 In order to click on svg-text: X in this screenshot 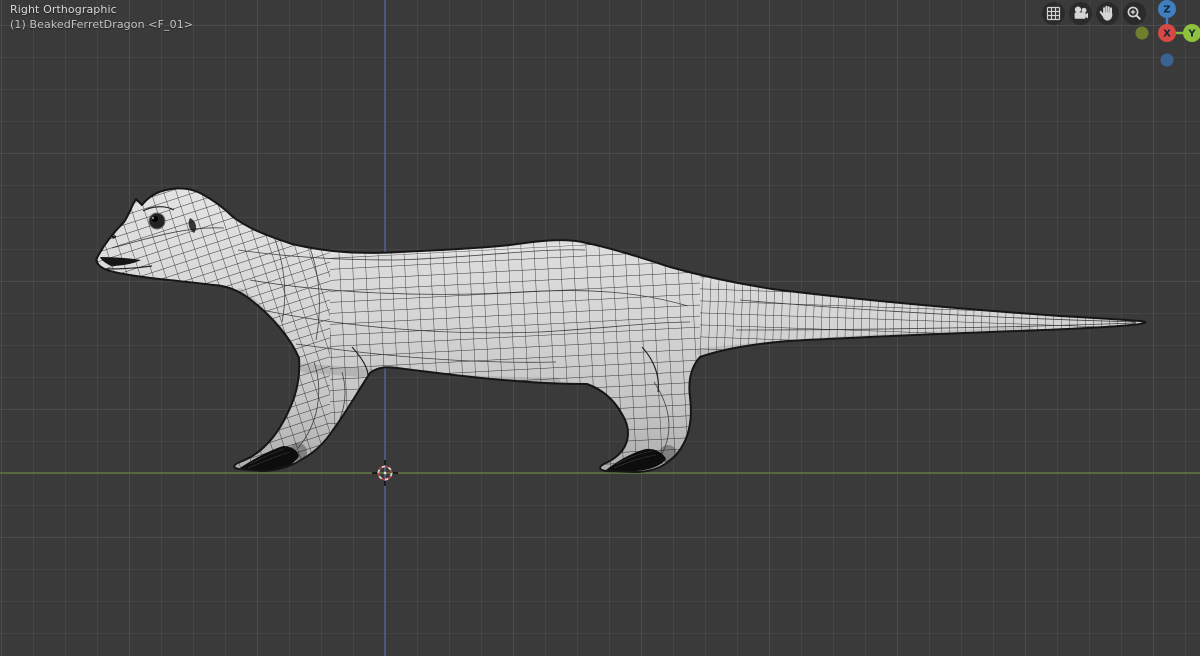, I will do `click(1167, 34)`.